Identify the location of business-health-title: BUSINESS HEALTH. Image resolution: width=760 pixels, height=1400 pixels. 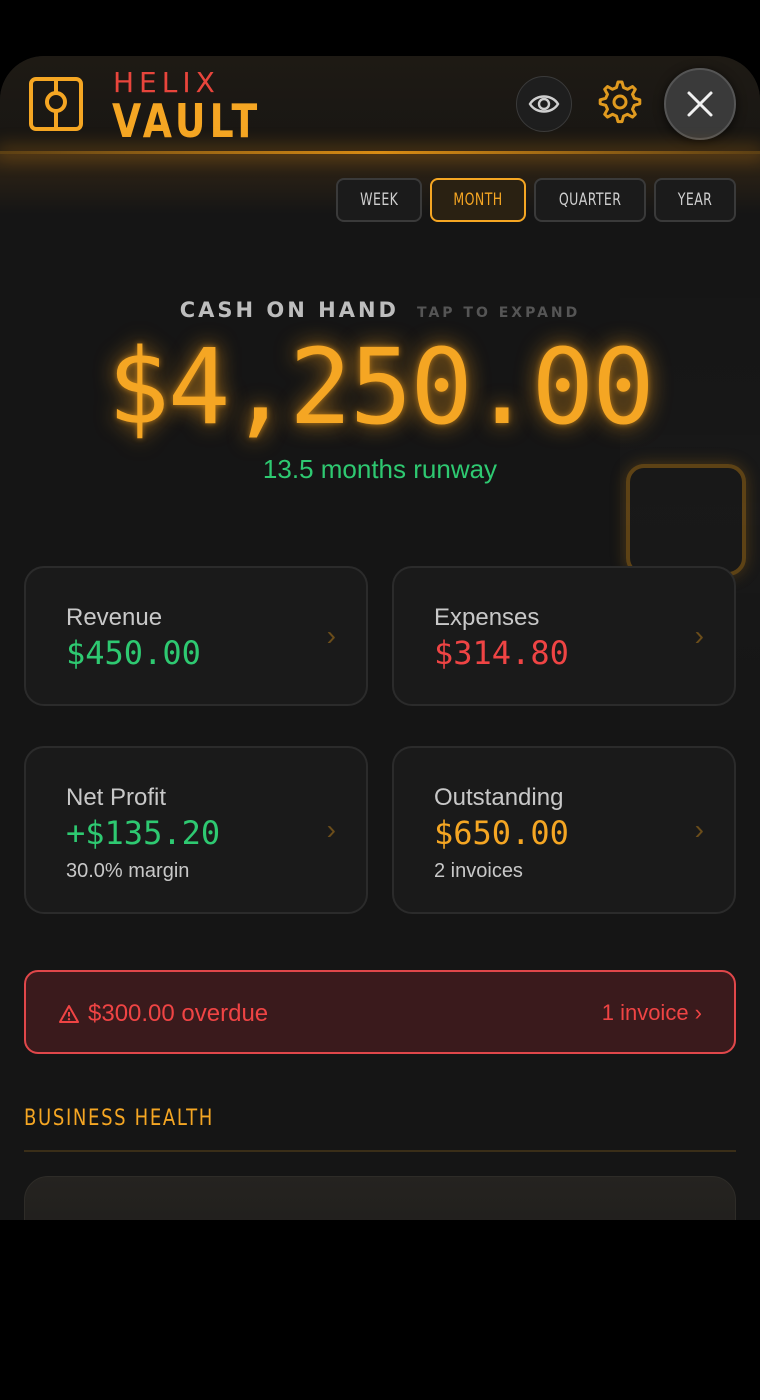
(119, 1118).